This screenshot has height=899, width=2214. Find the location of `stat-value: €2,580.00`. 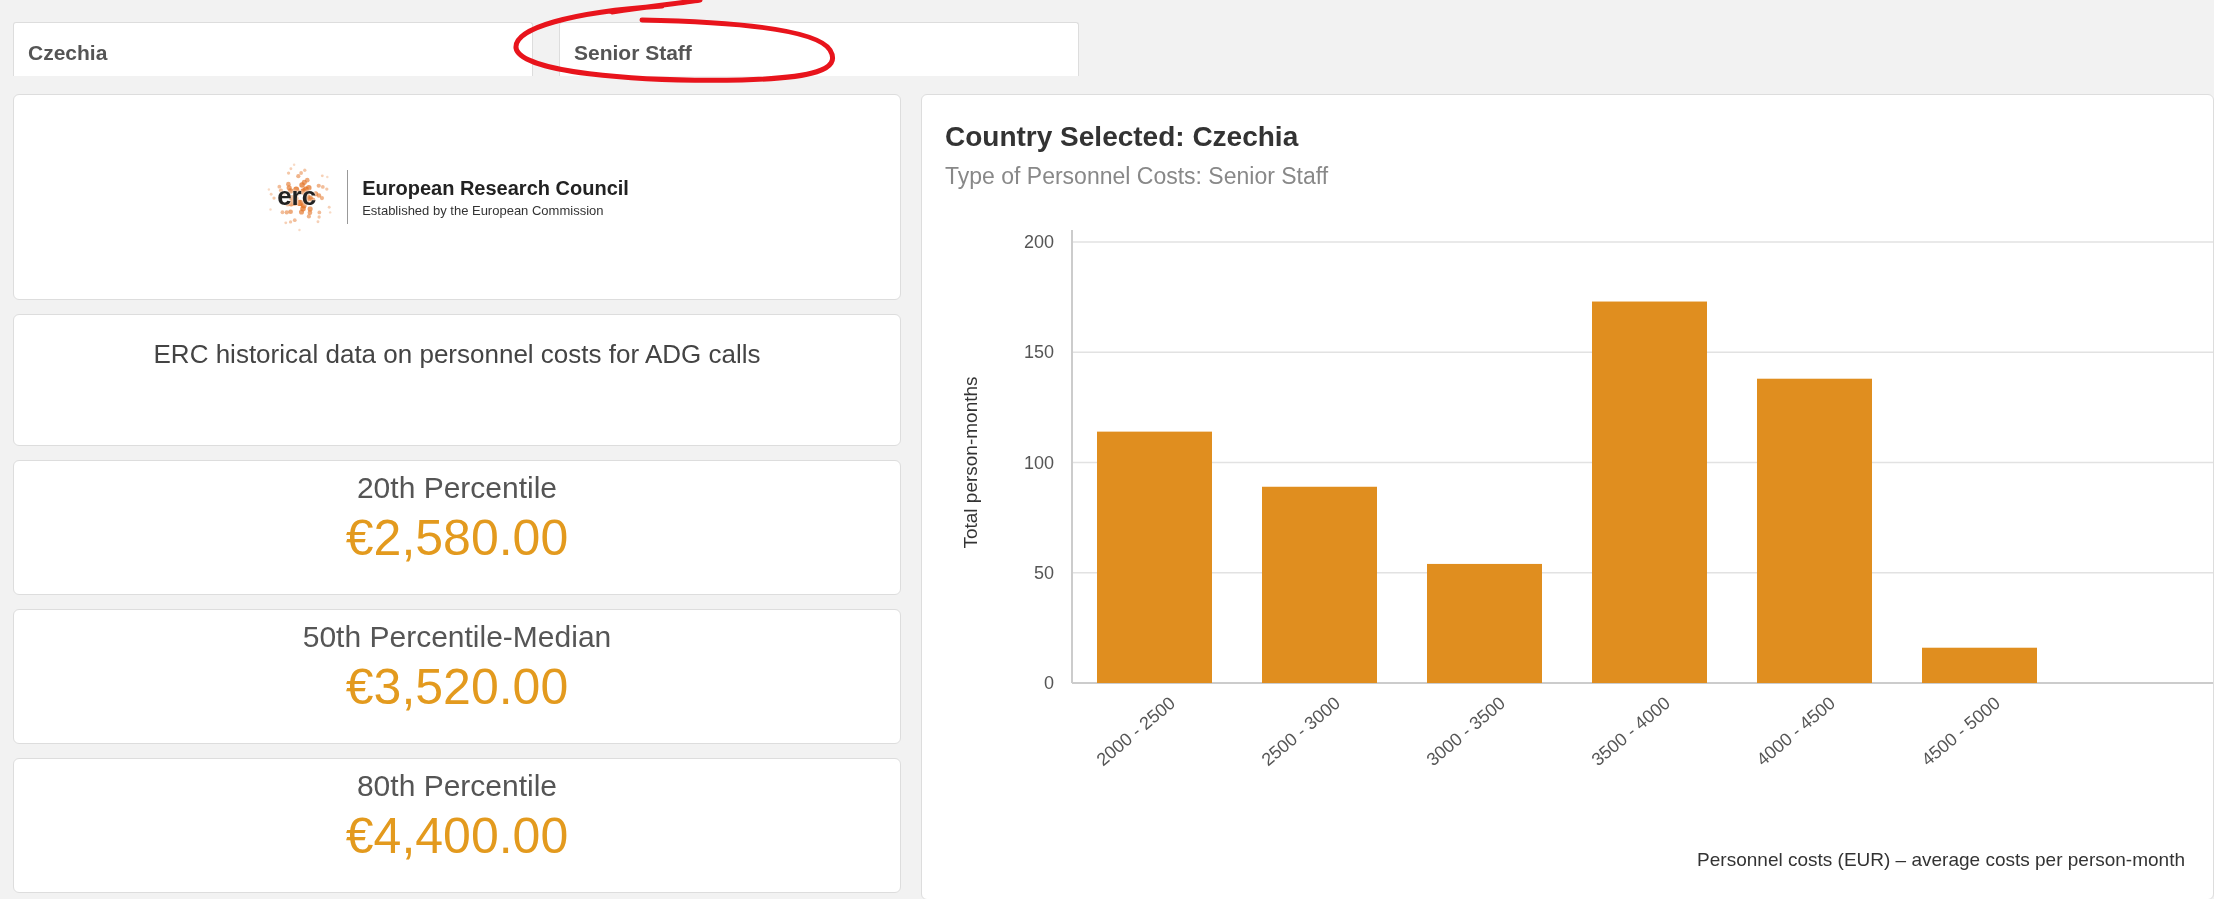

stat-value: €2,580.00 is located at coordinates (457, 538).